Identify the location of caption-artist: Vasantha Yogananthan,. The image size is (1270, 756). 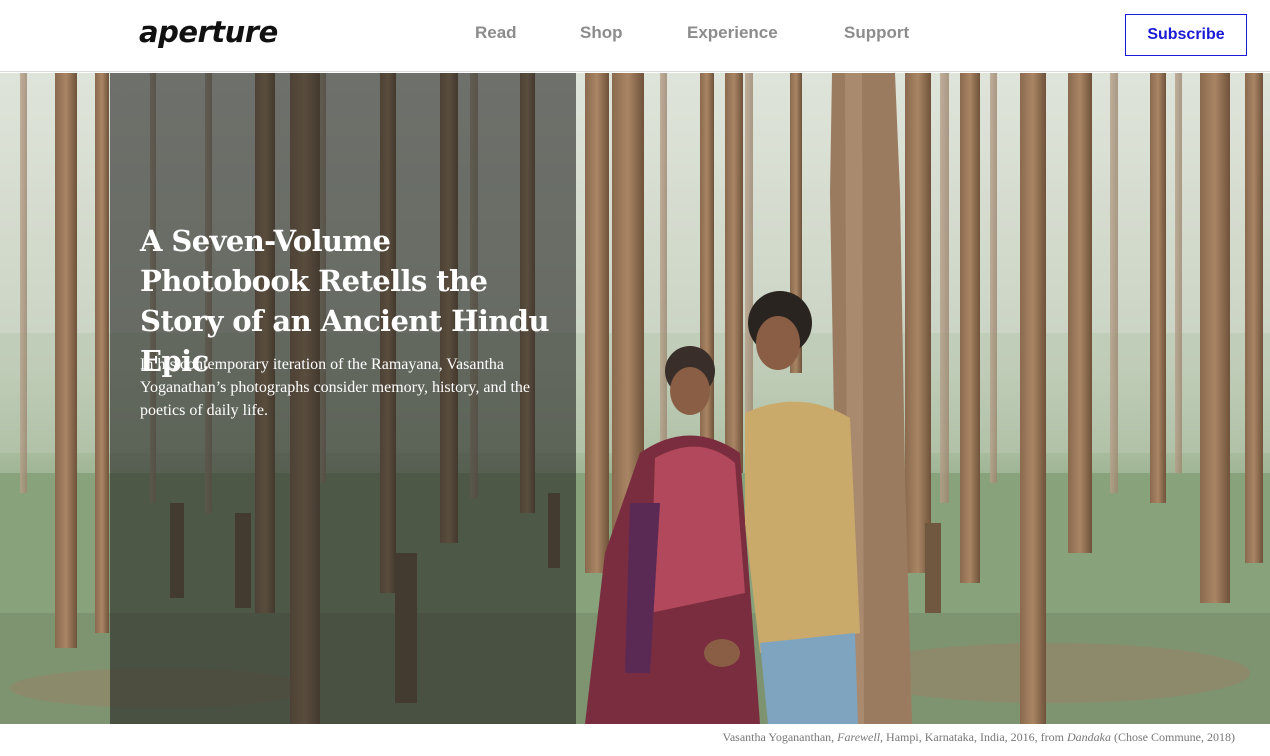
(780, 737).